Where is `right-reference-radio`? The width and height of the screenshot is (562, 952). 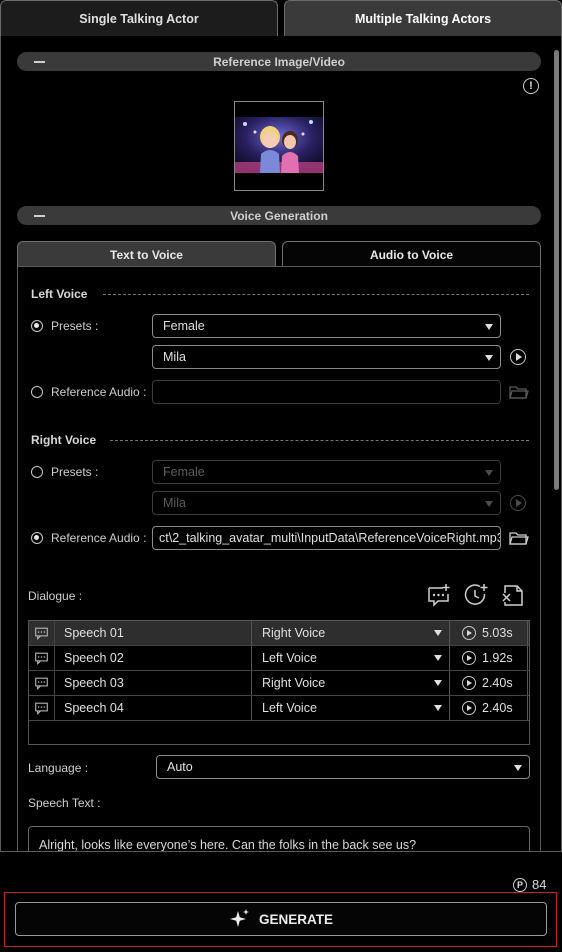
right-reference-radio is located at coordinates (37, 538).